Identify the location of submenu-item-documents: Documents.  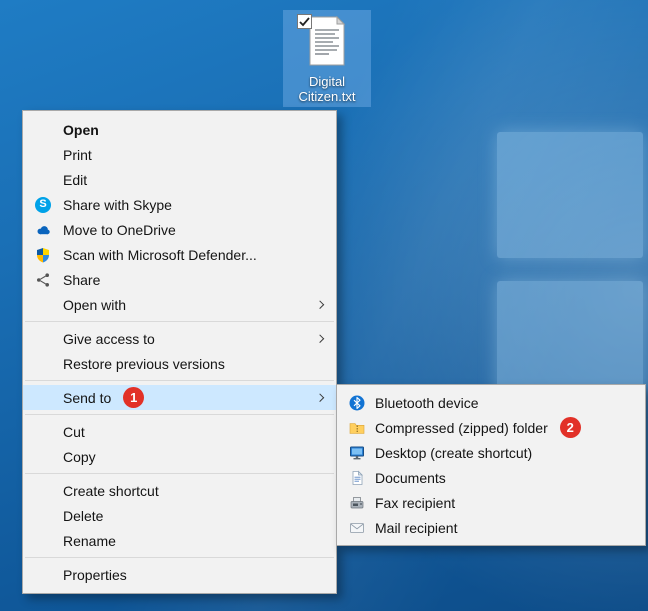
(491, 477).